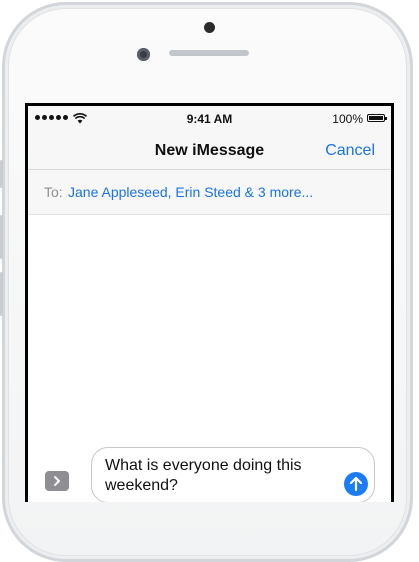 This screenshot has width=419, height=562. Describe the element at coordinates (1, 294) in the screenshot. I see `volume-down-button` at that location.